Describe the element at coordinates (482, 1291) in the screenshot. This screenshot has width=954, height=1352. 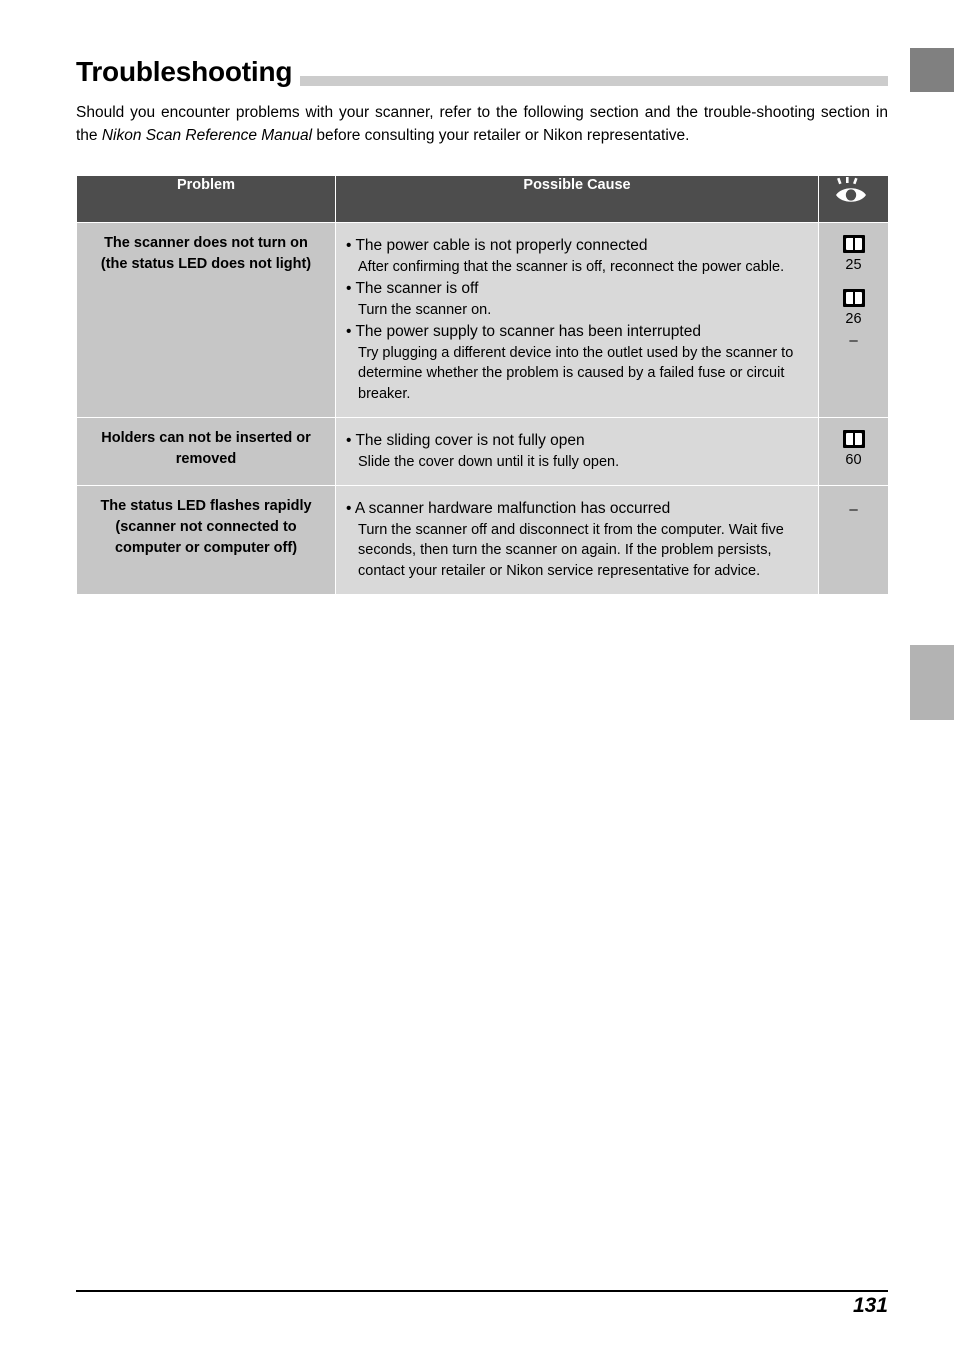
I see `footer-rule` at that location.